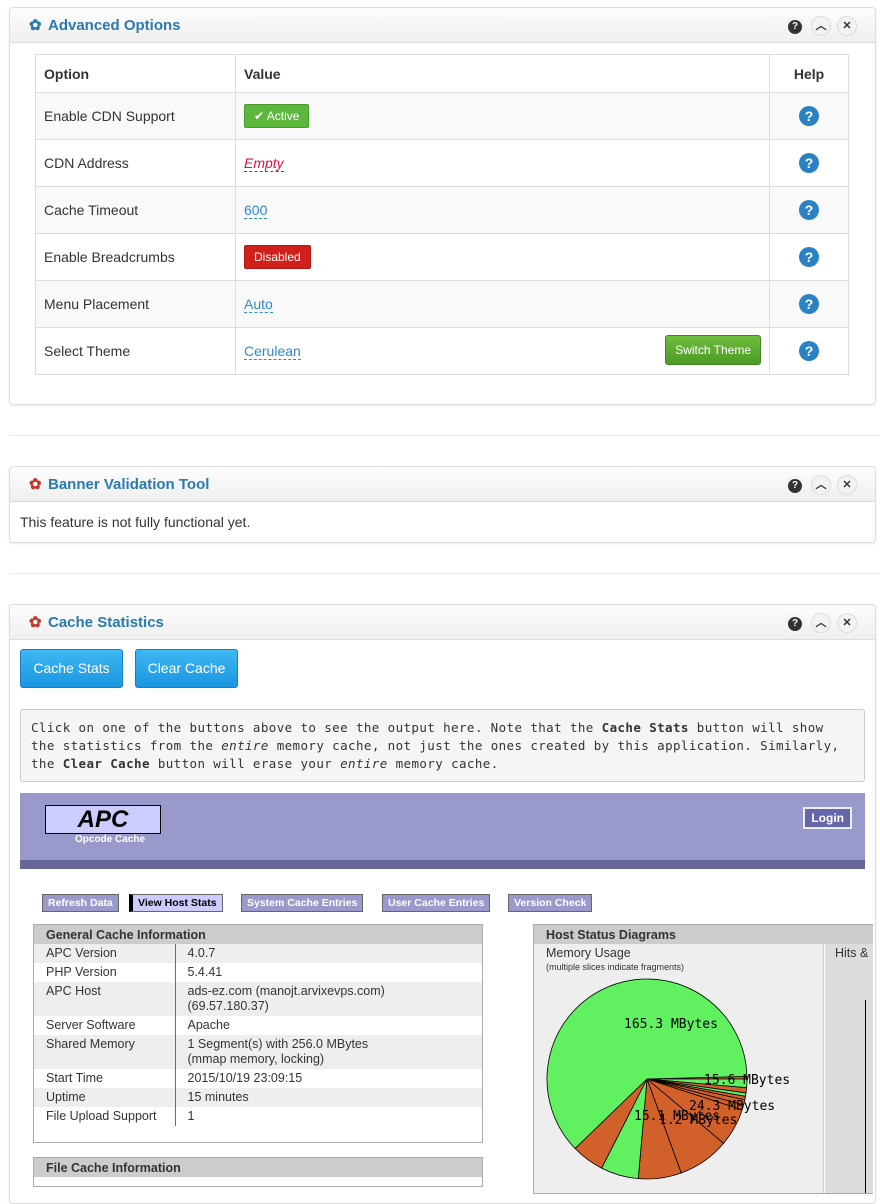 This screenshot has width=880, height=1204. I want to click on switch-theme-button: Switch Theme, so click(713, 350).